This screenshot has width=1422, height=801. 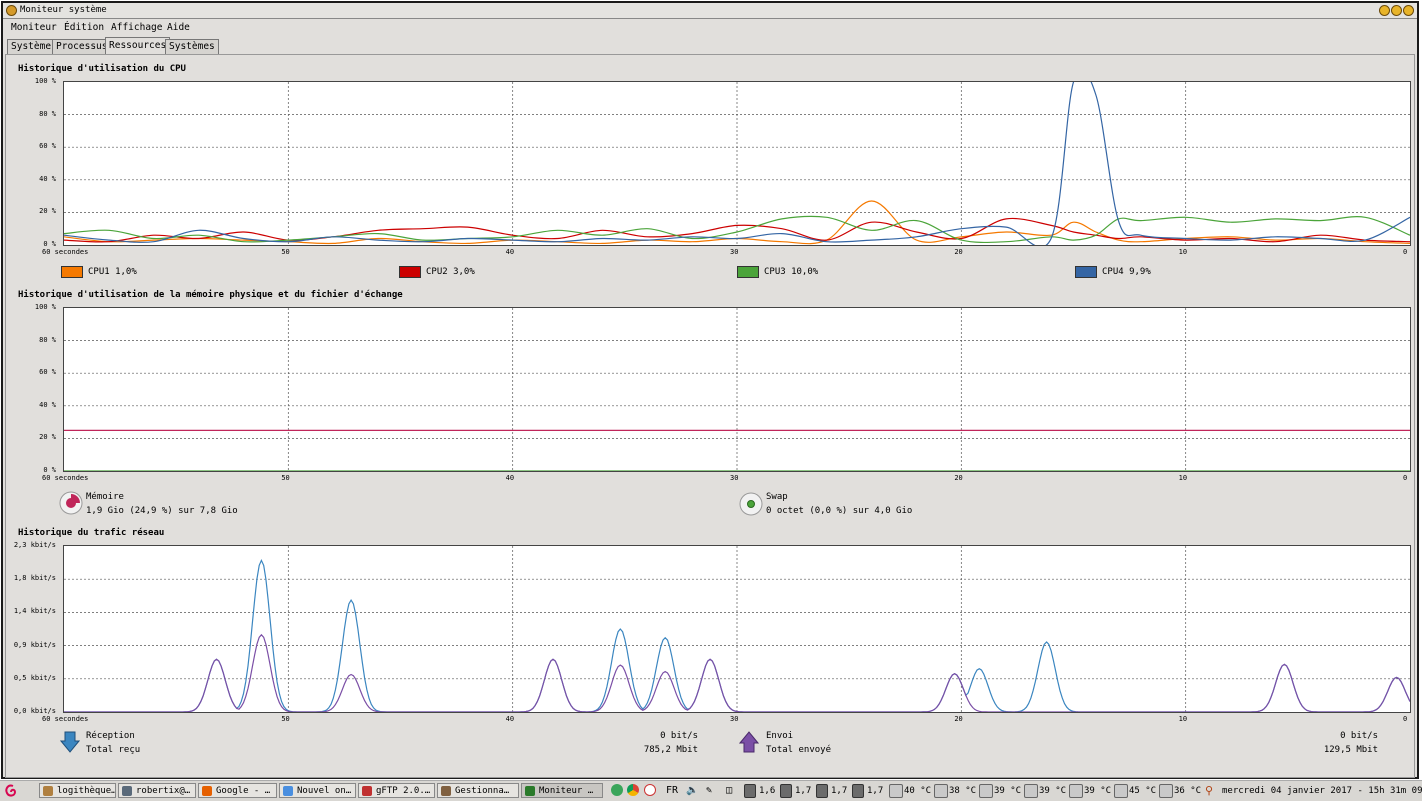 What do you see at coordinates (710, 28) in the screenshot?
I see `menu-bar: Moniteur Édition Affichage Aide` at bounding box center [710, 28].